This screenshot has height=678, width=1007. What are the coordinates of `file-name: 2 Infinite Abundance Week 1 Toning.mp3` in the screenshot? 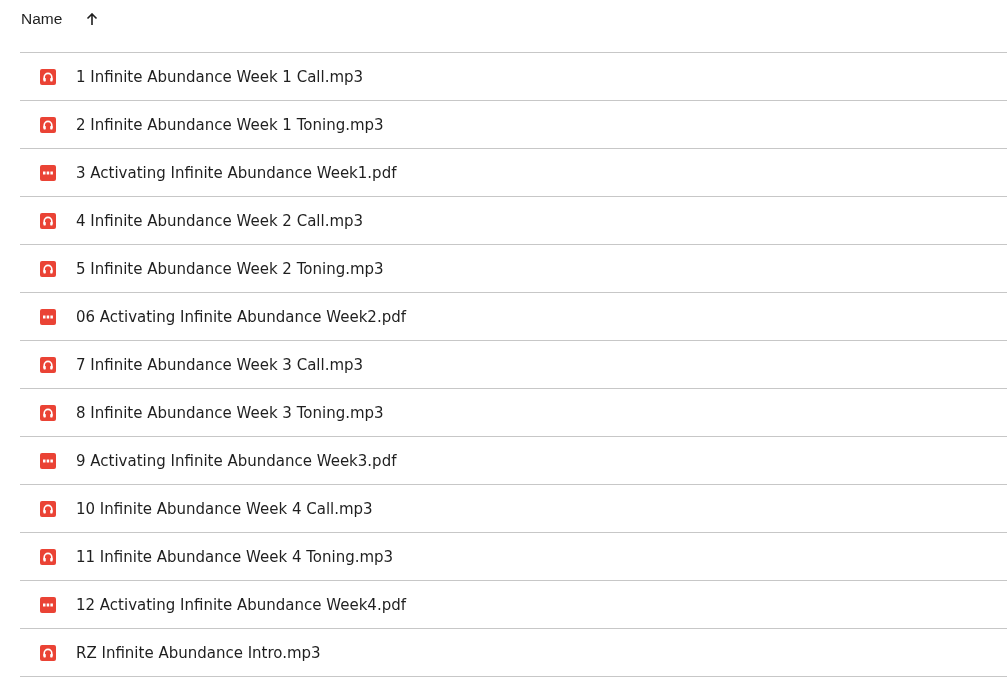 It's located at (230, 124).